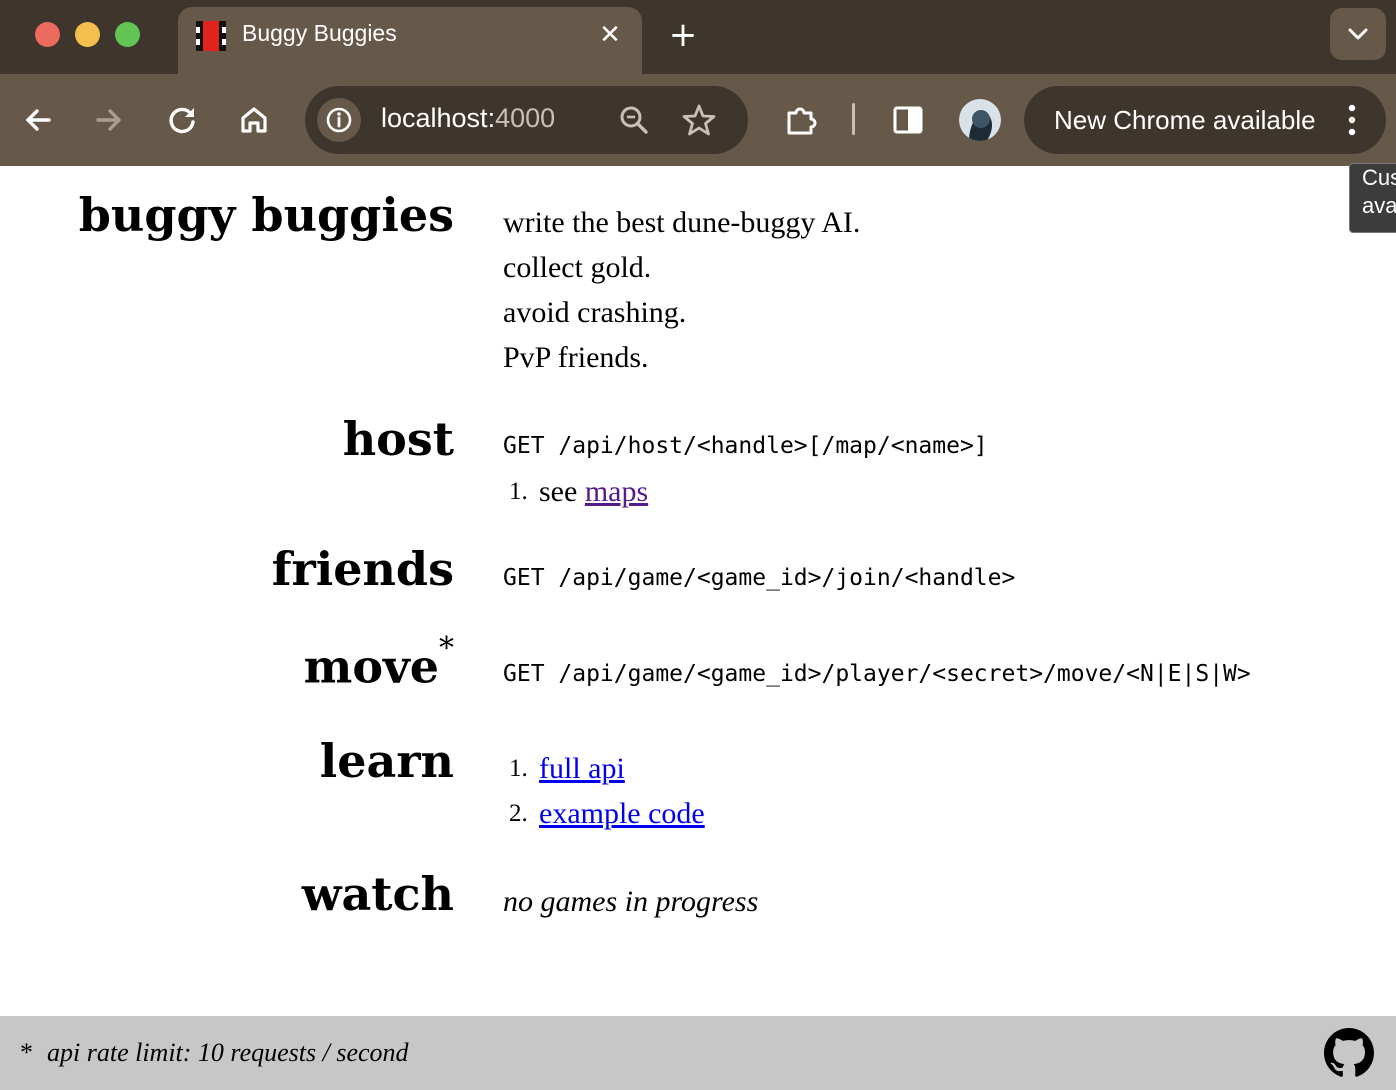 The height and width of the screenshot is (1090, 1396). I want to click on new-tab-button: +, so click(683, 36).